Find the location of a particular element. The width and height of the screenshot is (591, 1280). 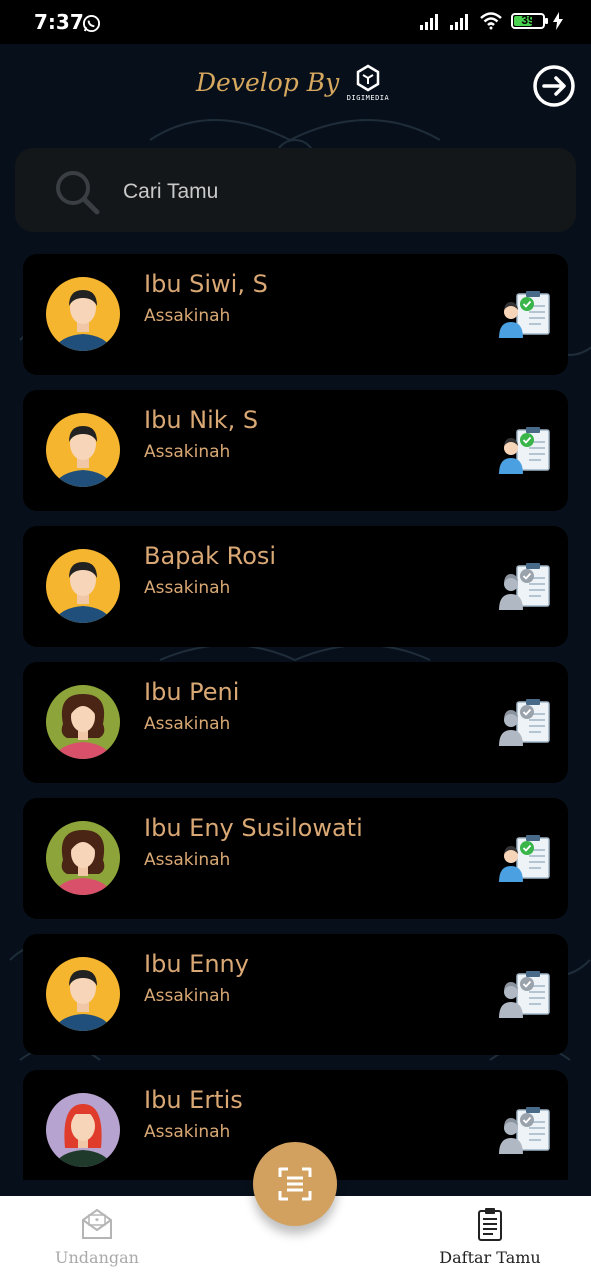

scan-icon is located at coordinates (295, 1184).